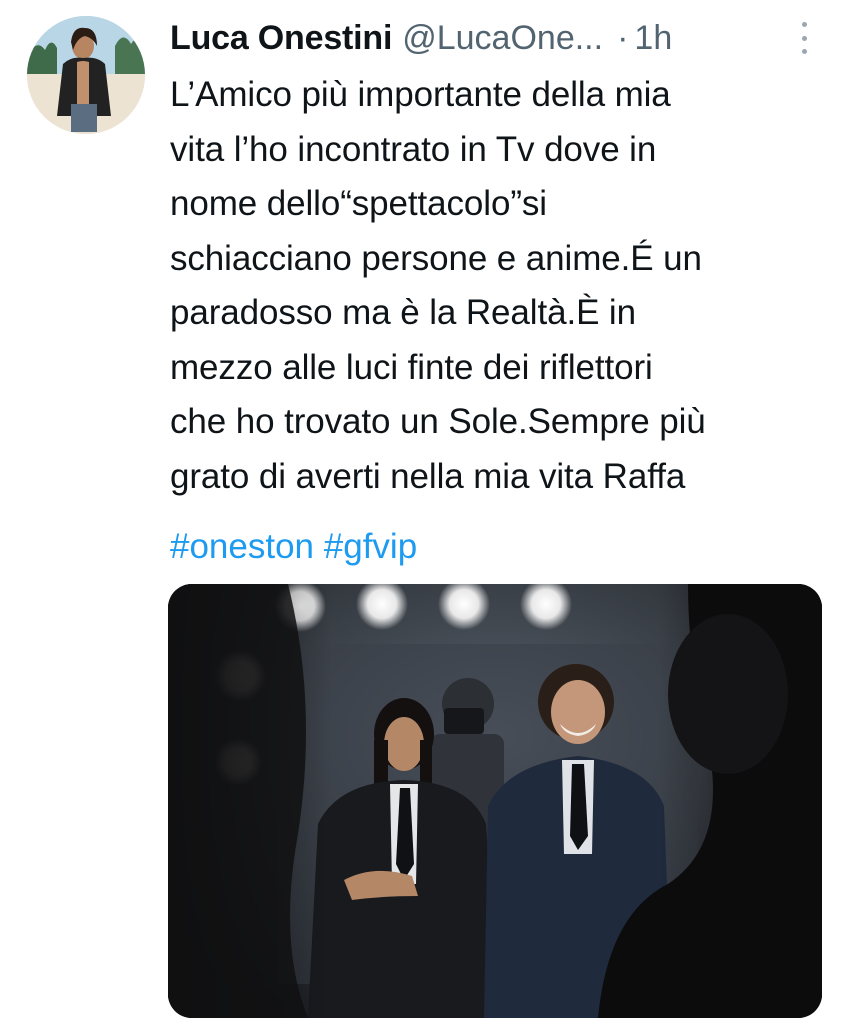  What do you see at coordinates (436, 258) in the screenshot?
I see `tweet-text-line: schiacciano persone e anime.É un` at bounding box center [436, 258].